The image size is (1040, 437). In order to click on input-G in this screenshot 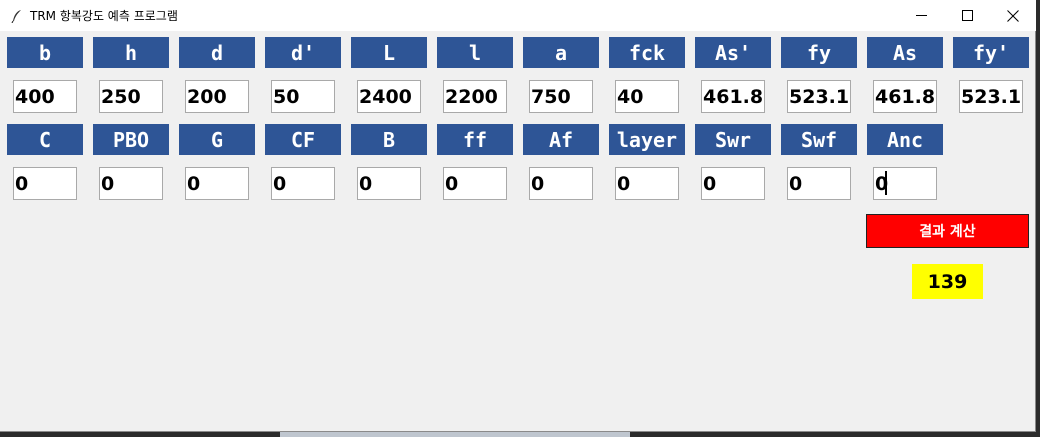, I will do `click(217, 183)`.